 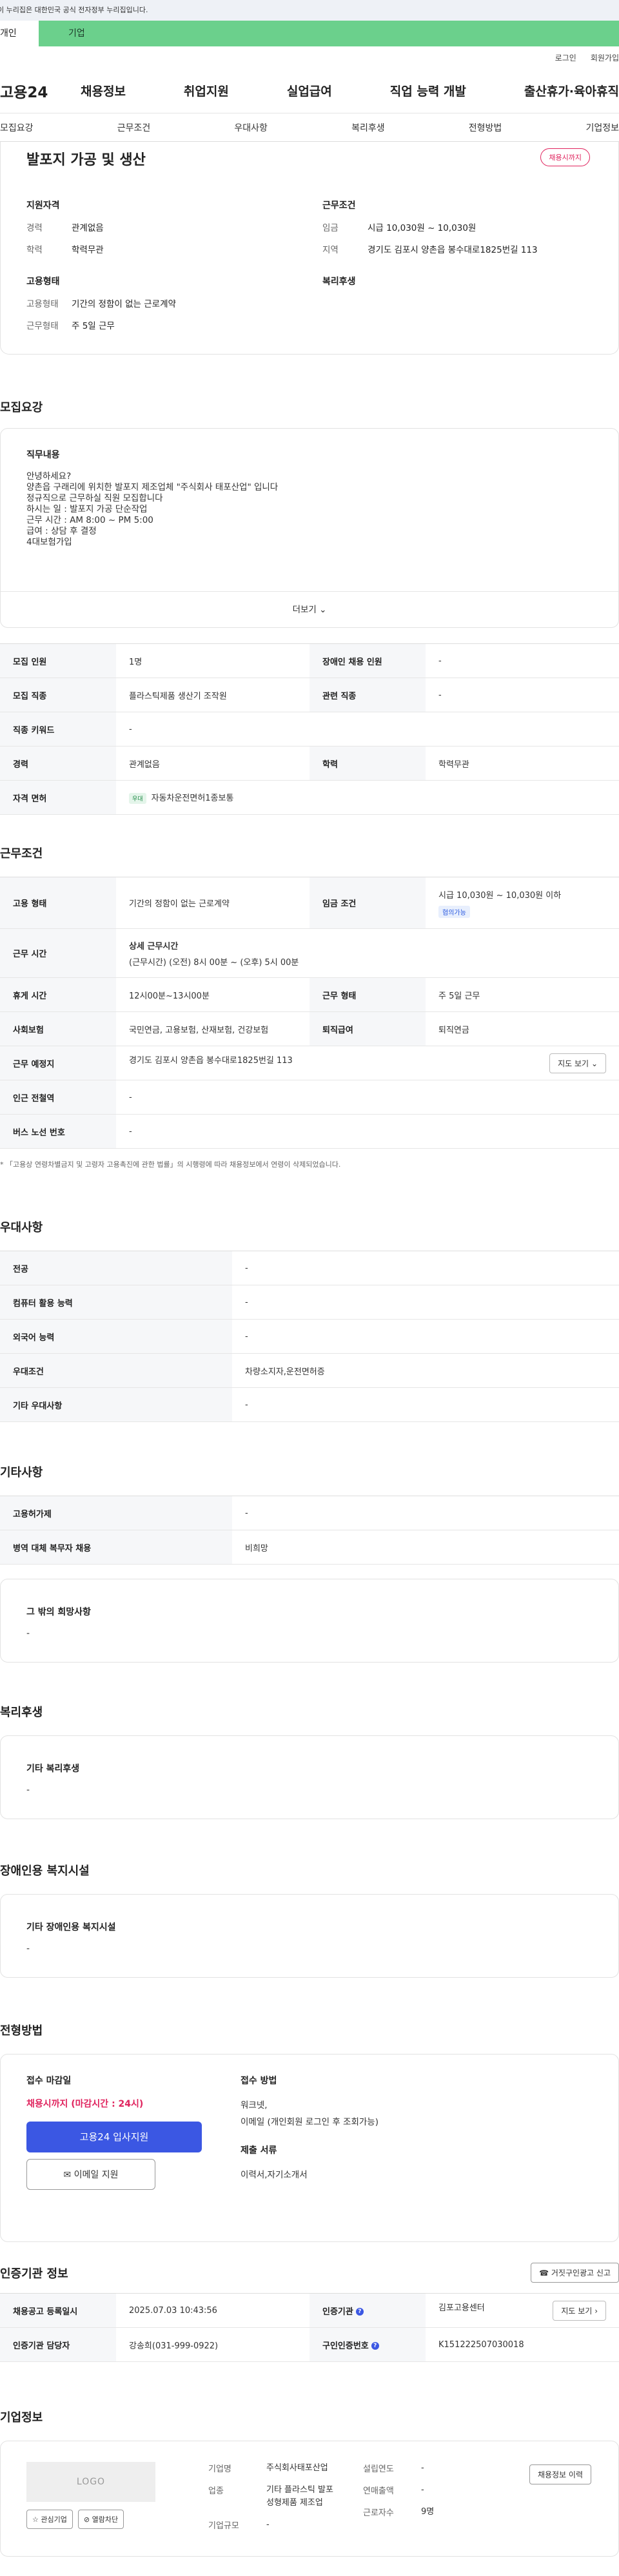 I want to click on table-row: 기타 우대사항 -, so click(x=309, y=1404).